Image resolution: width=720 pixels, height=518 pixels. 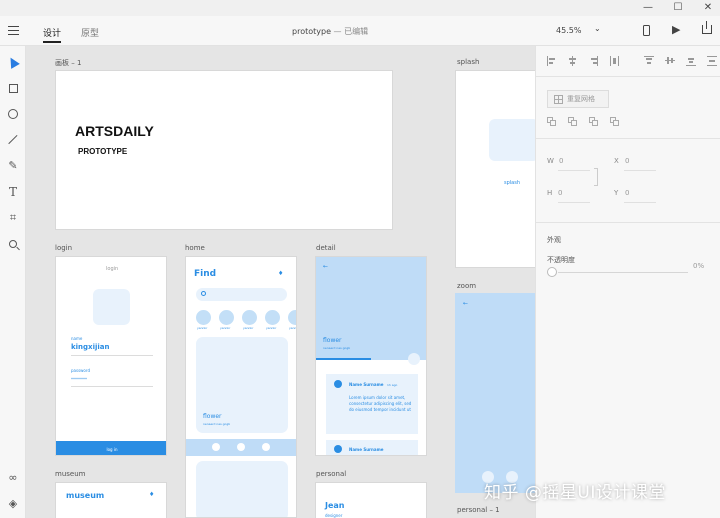 What do you see at coordinates (79, 379) in the screenshot?
I see `password-value: ********` at bounding box center [79, 379].